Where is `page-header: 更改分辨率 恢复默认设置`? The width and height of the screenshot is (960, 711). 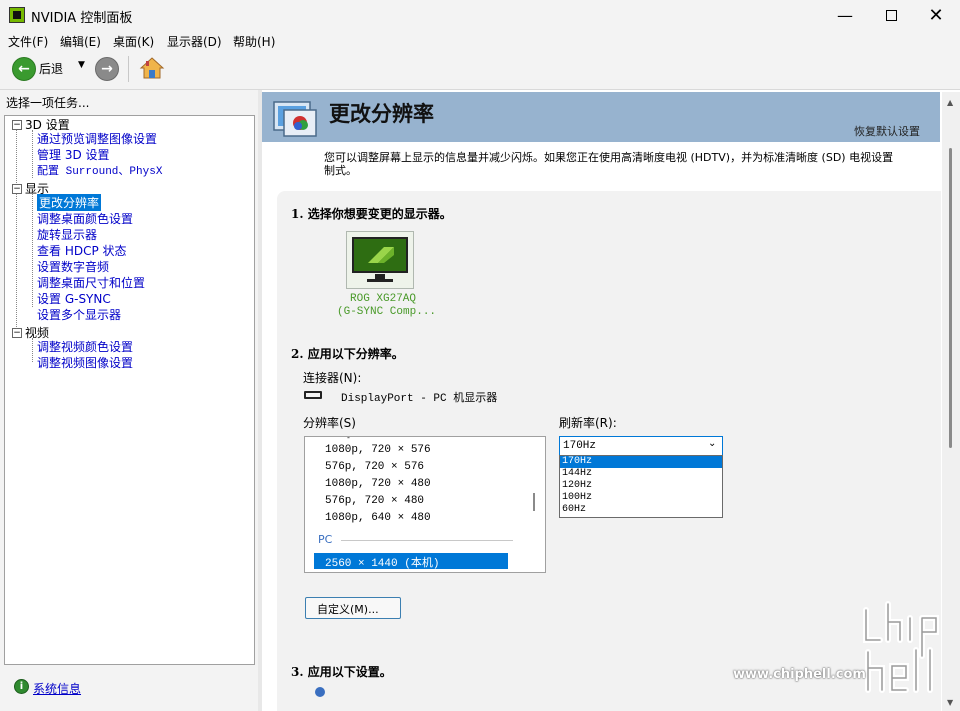
page-header: 更改分辨率 恢复默认设置 is located at coordinates (601, 117).